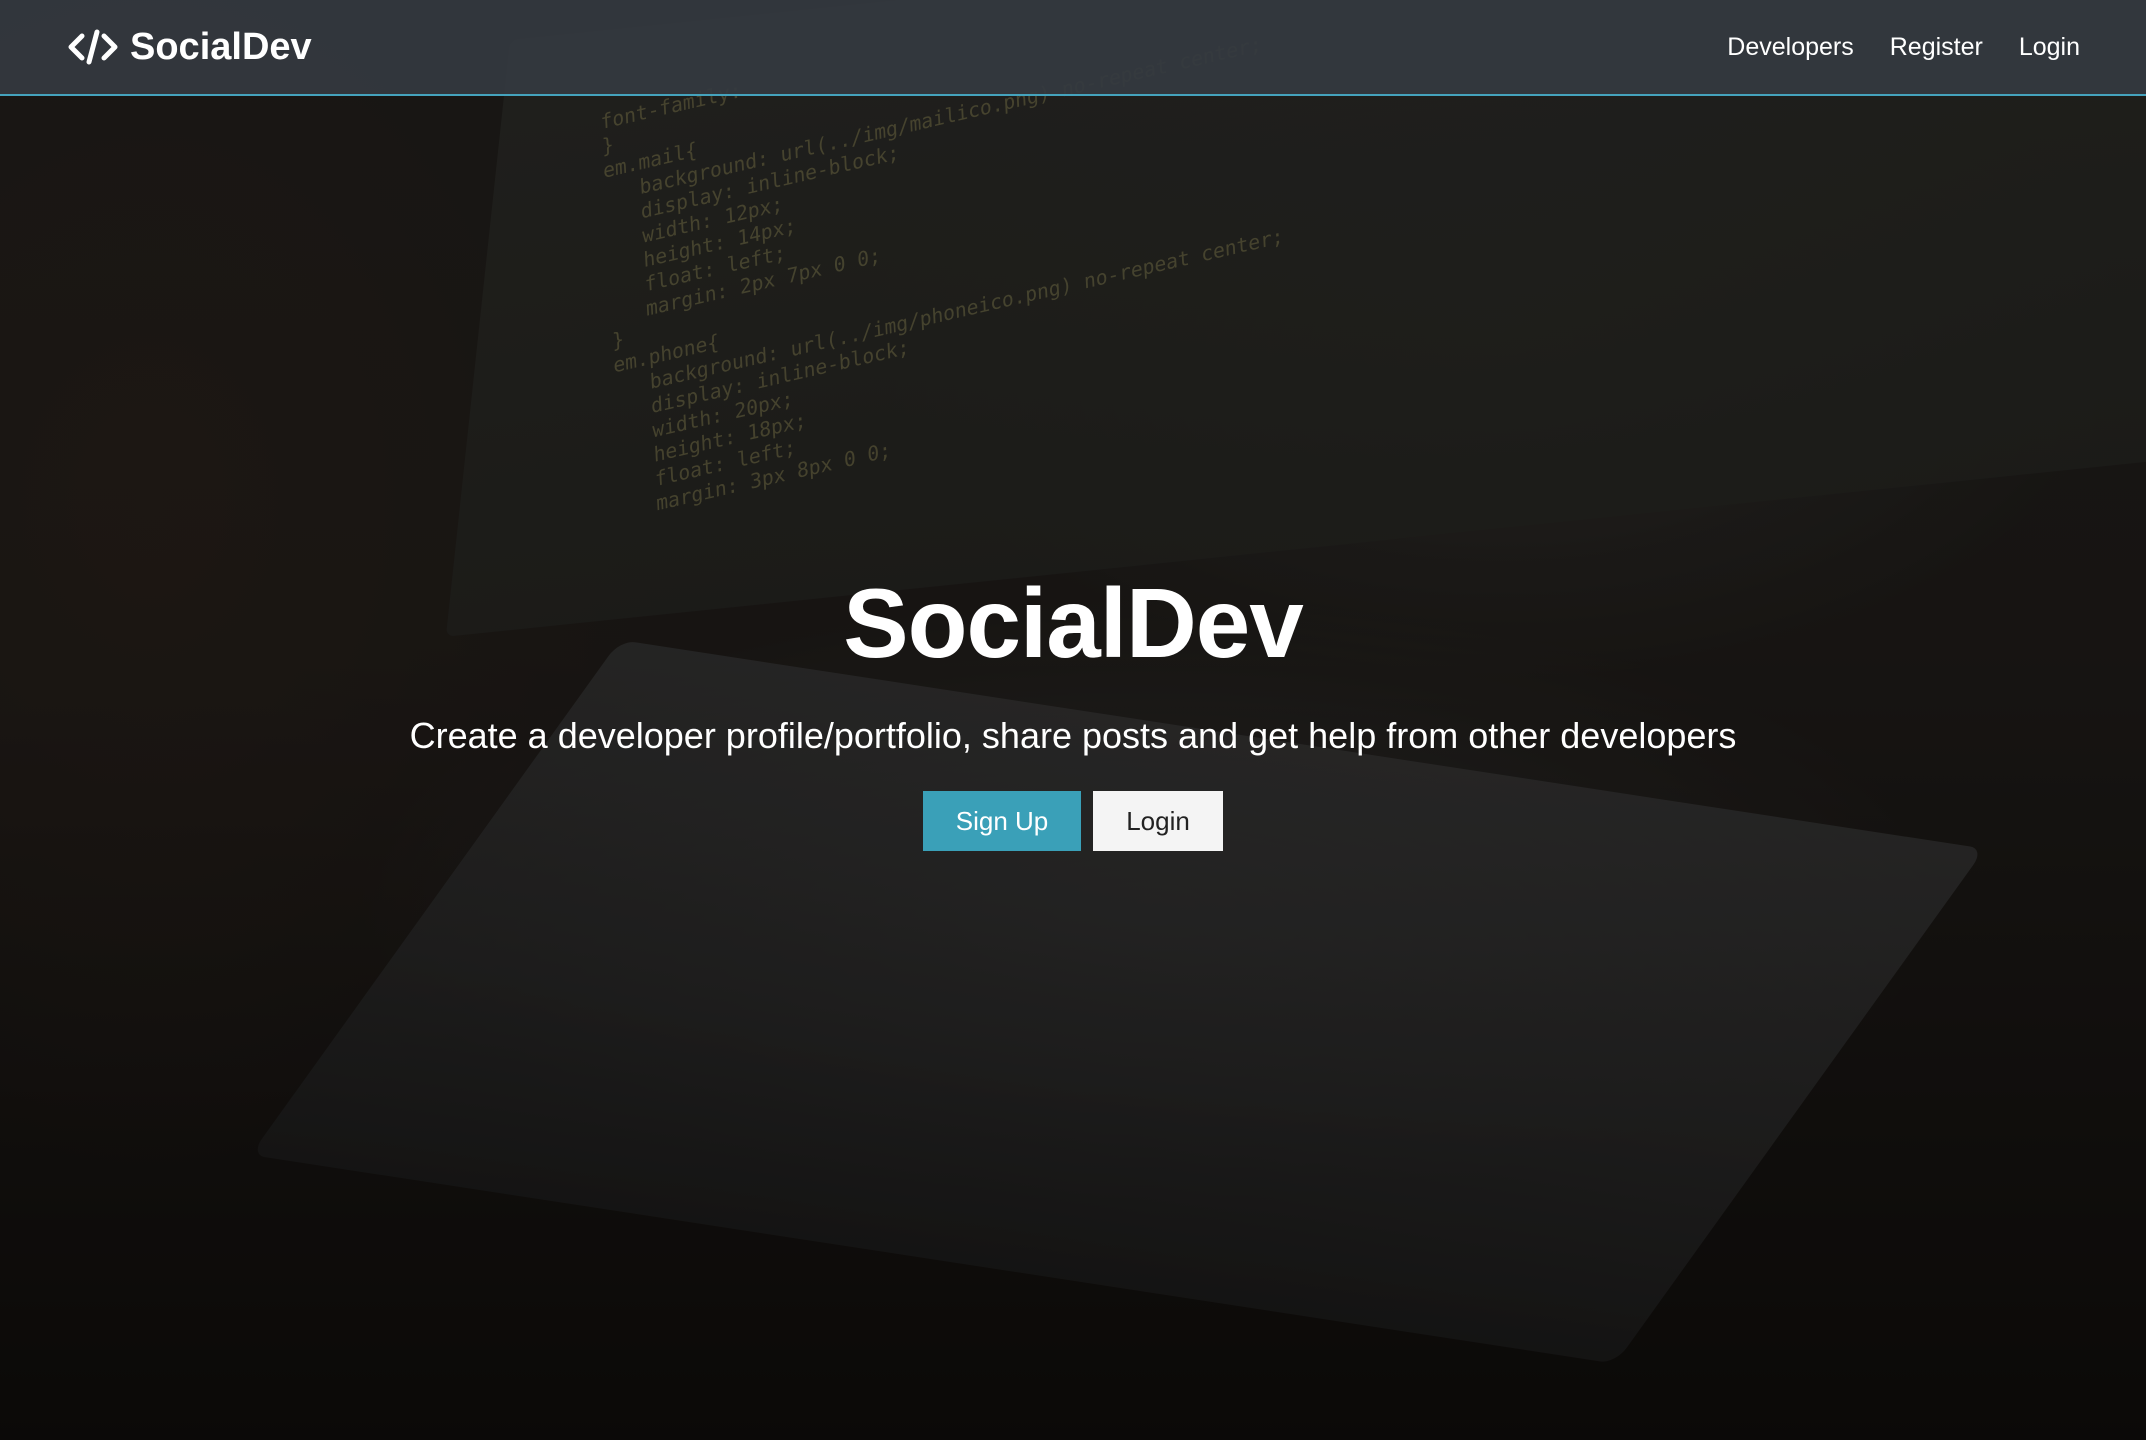 Image resolution: width=2146 pixels, height=1440 pixels. I want to click on login-button: Login, so click(1158, 820).